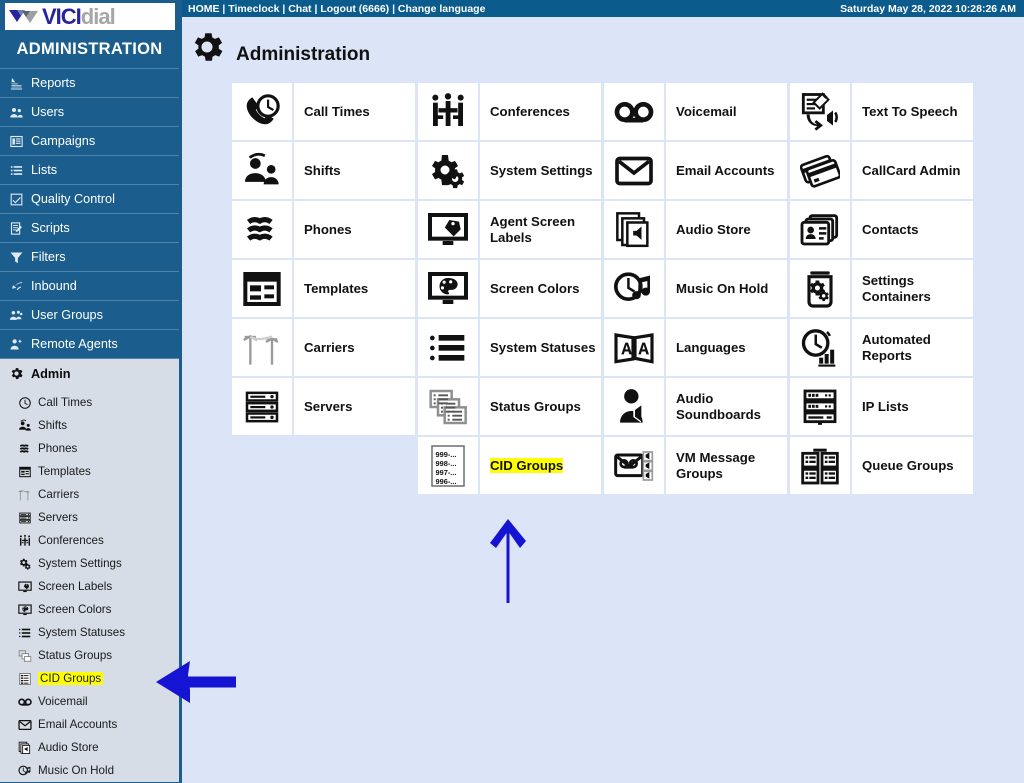 Image resolution: width=1024 pixels, height=783 pixels. What do you see at coordinates (89, 517) in the screenshot?
I see `submenu-item-servers: Servers` at bounding box center [89, 517].